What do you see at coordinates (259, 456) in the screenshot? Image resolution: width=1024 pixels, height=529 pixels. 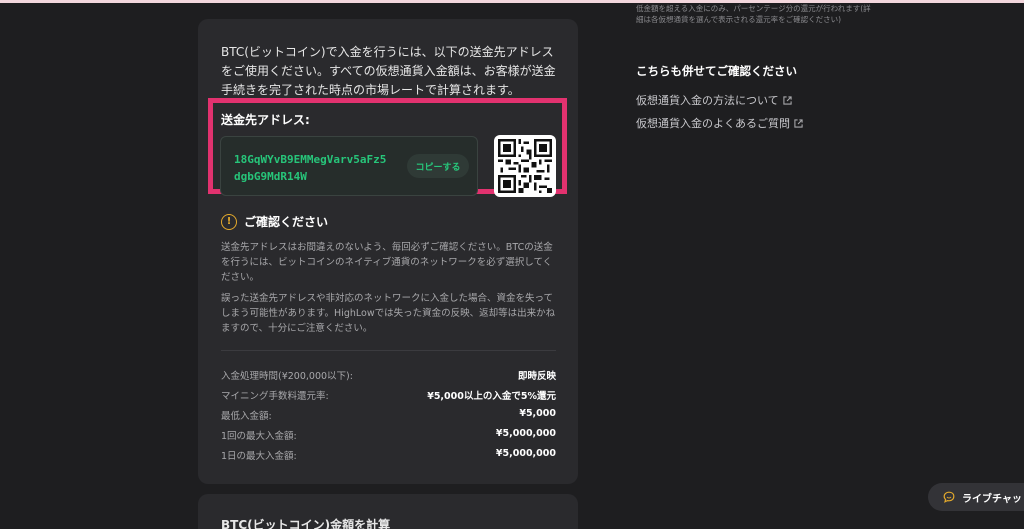 I see `info-label: 1日の最大入金額:` at bounding box center [259, 456].